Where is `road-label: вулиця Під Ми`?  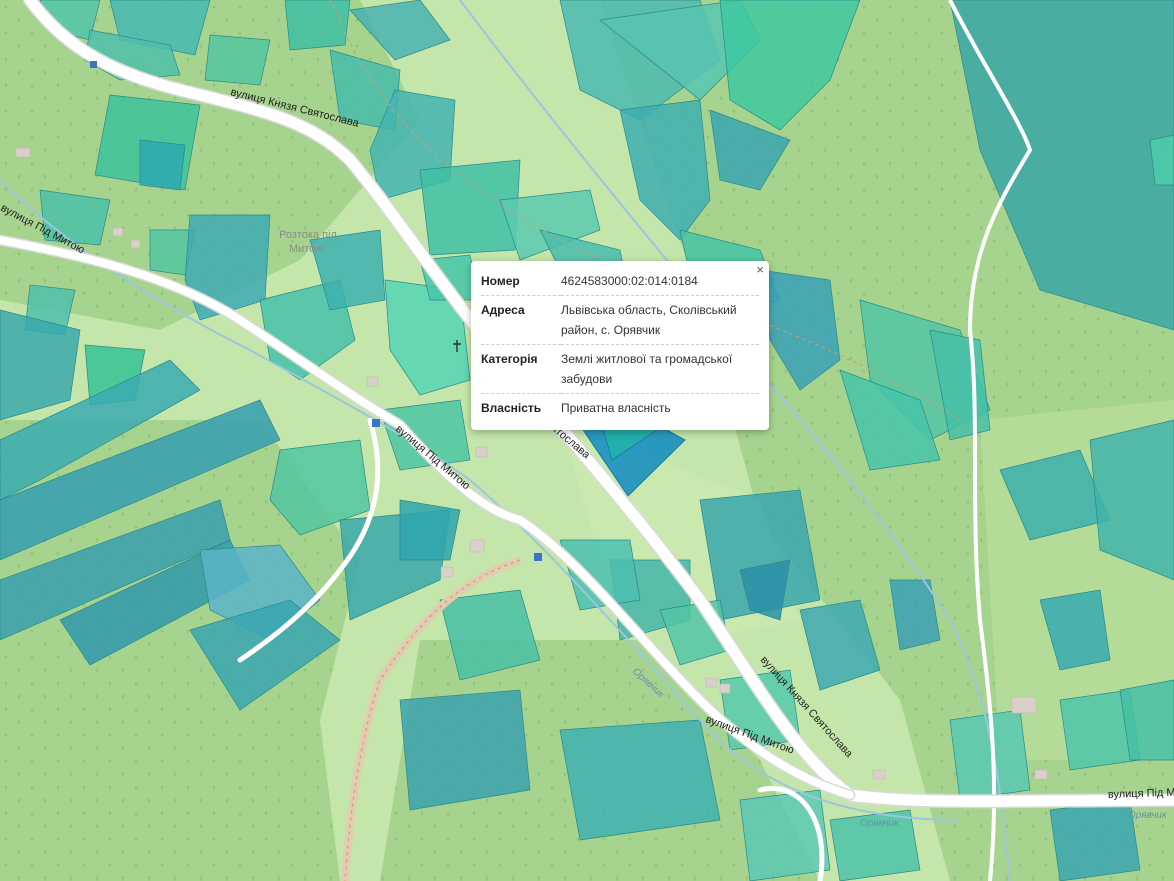 road-label: вулиця Під Ми is located at coordinates (1141, 793).